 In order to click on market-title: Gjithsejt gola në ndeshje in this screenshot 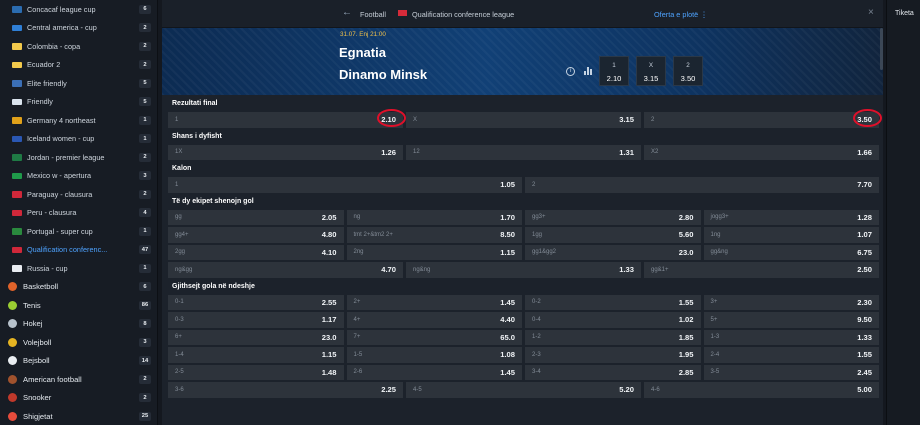, I will do `click(522, 286)`.